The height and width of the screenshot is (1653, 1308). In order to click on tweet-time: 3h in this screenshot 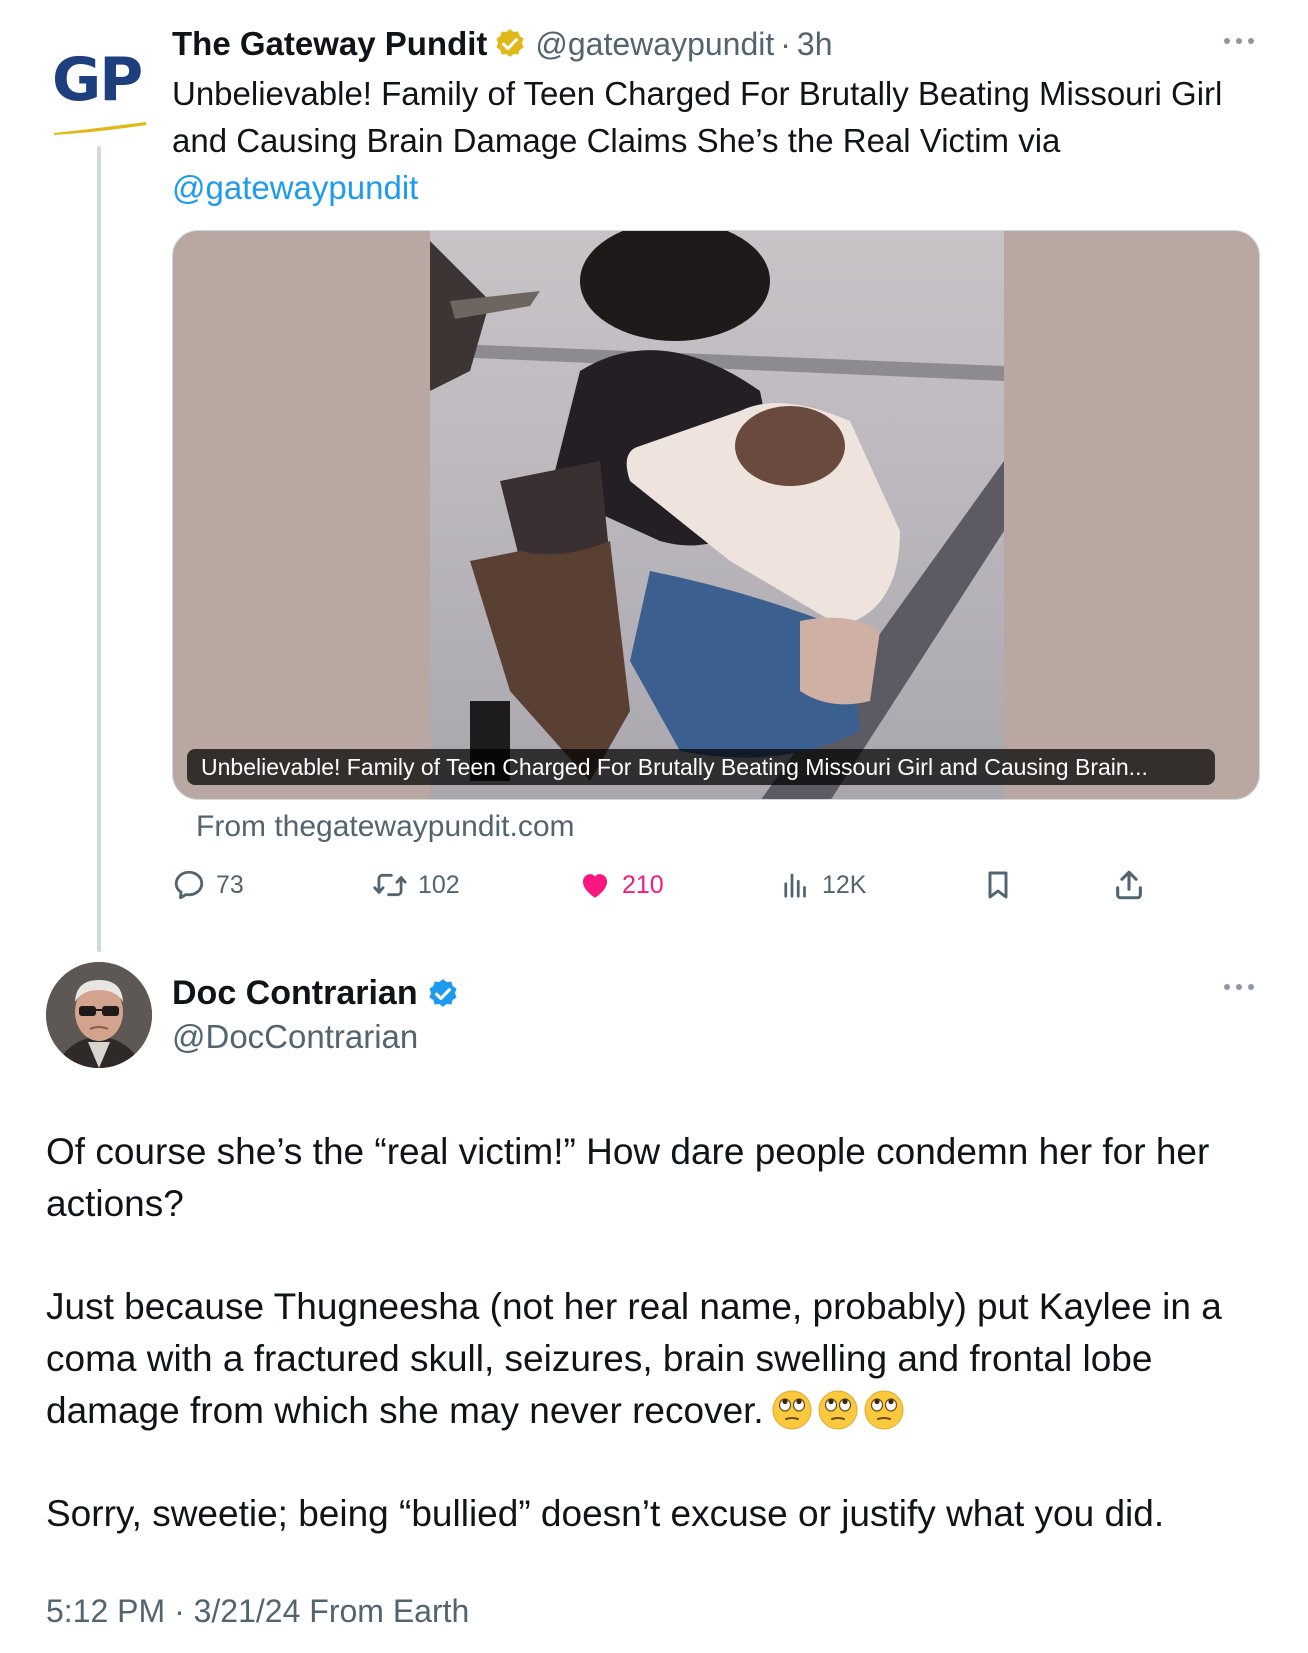, I will do `click(815, 44)`.